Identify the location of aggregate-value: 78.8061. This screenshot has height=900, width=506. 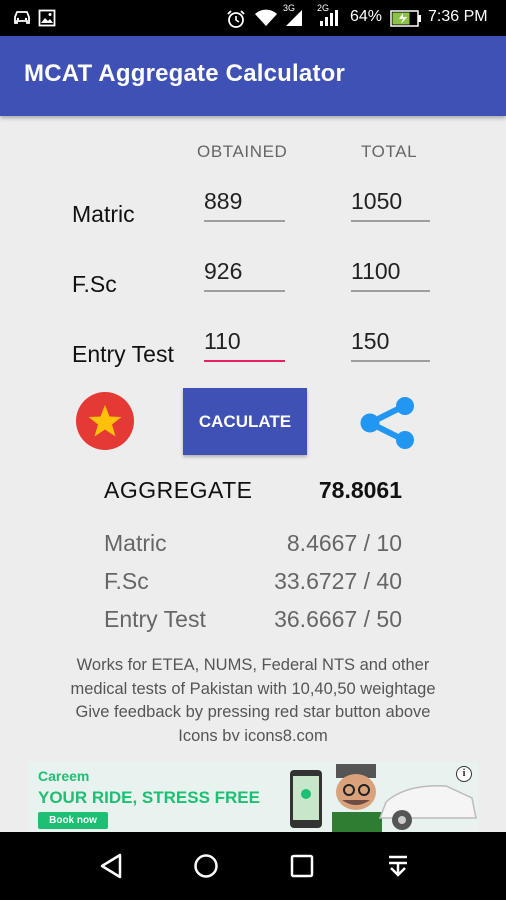
(360, 490).